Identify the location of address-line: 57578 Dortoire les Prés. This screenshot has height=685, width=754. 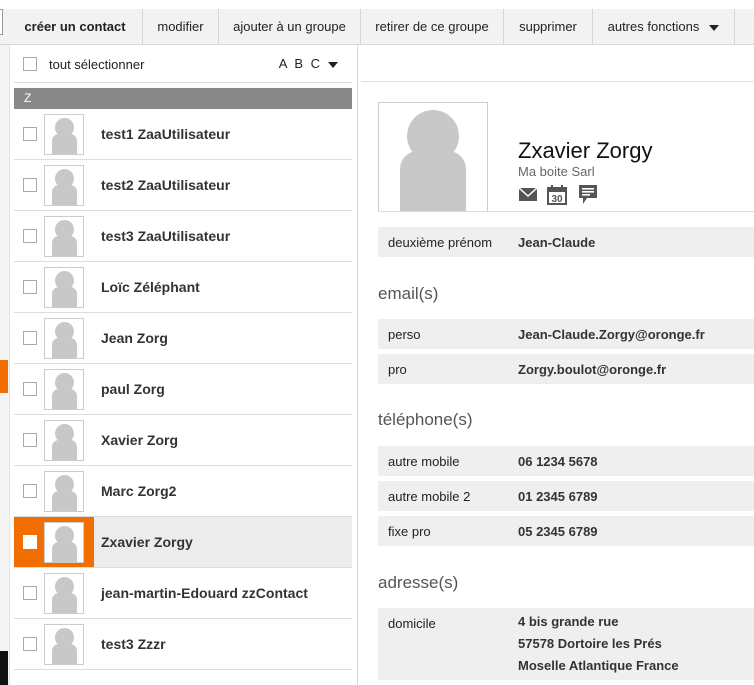
(590, 643).